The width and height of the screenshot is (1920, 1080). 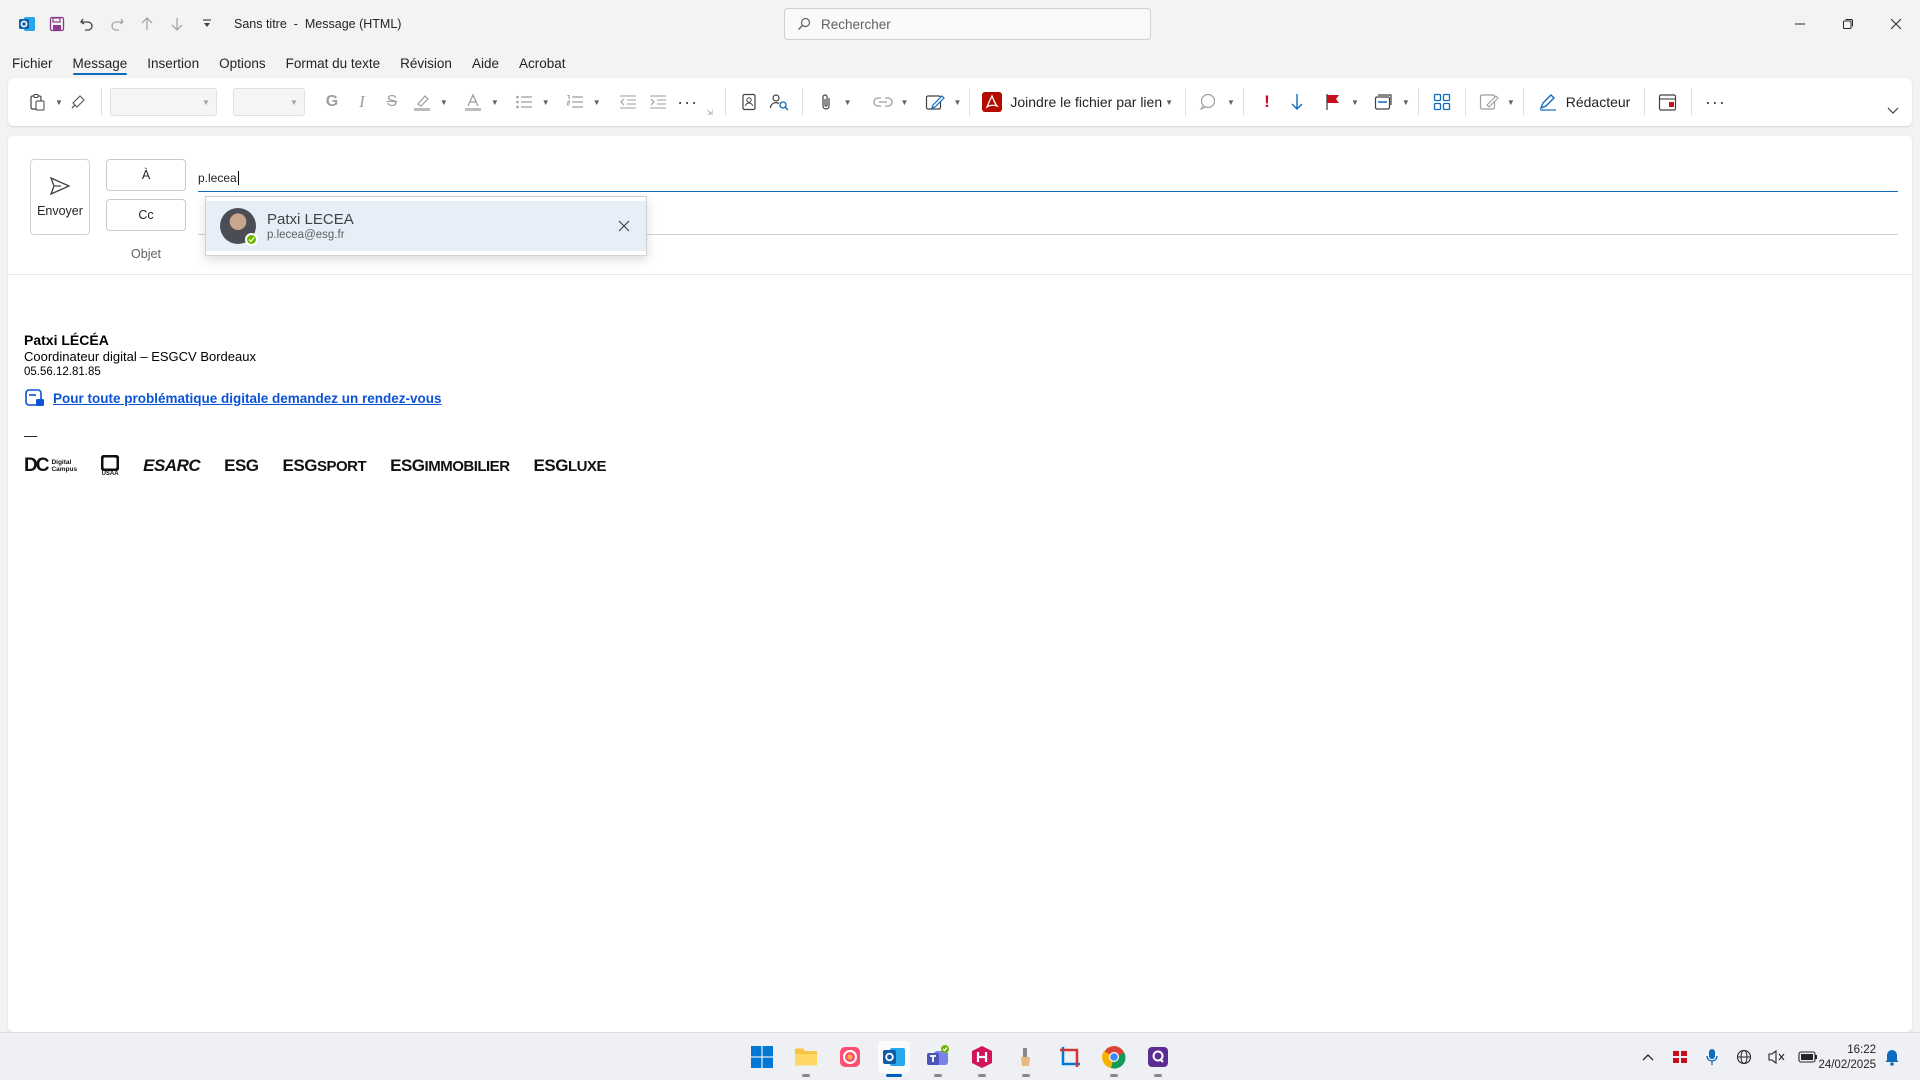 What do you see at coordinates (57, 102) in the screenshot?
I see `paste-dropdown-chevron-icon: ▼` at bounding box center [57, 102].